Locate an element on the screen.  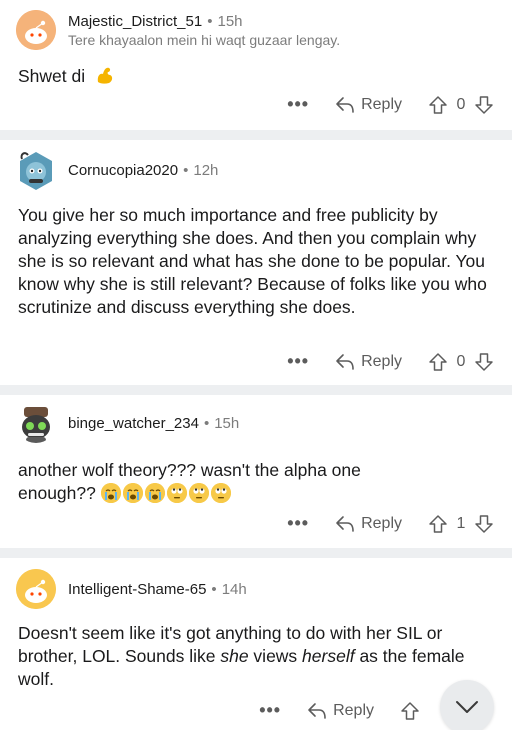
comment-text: Shwet di is located at coordinates (52, 76).